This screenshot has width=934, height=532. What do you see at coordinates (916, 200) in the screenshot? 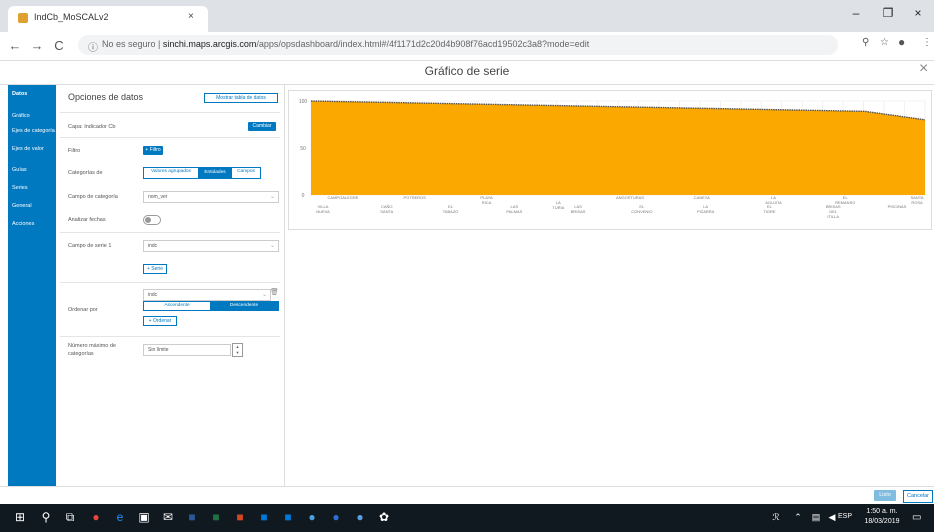
I see `x-tick-label: SANTA ROSA` at bounding box center [916, 200].